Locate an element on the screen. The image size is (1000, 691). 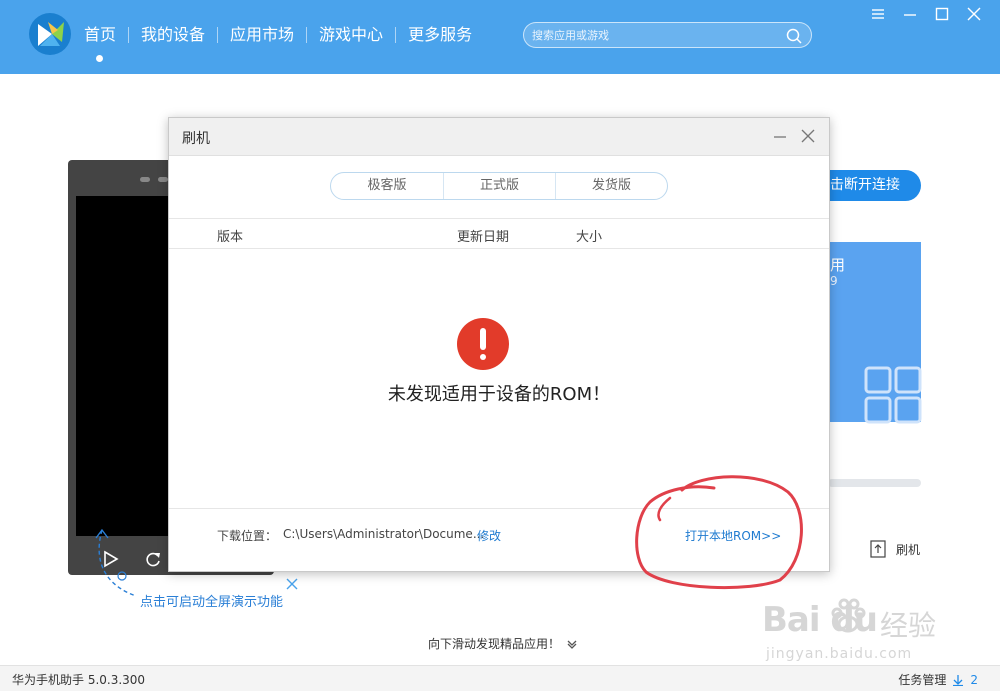
app-version: 华为手机助手 5.0.3.300 is located at coordinates (79, 680).